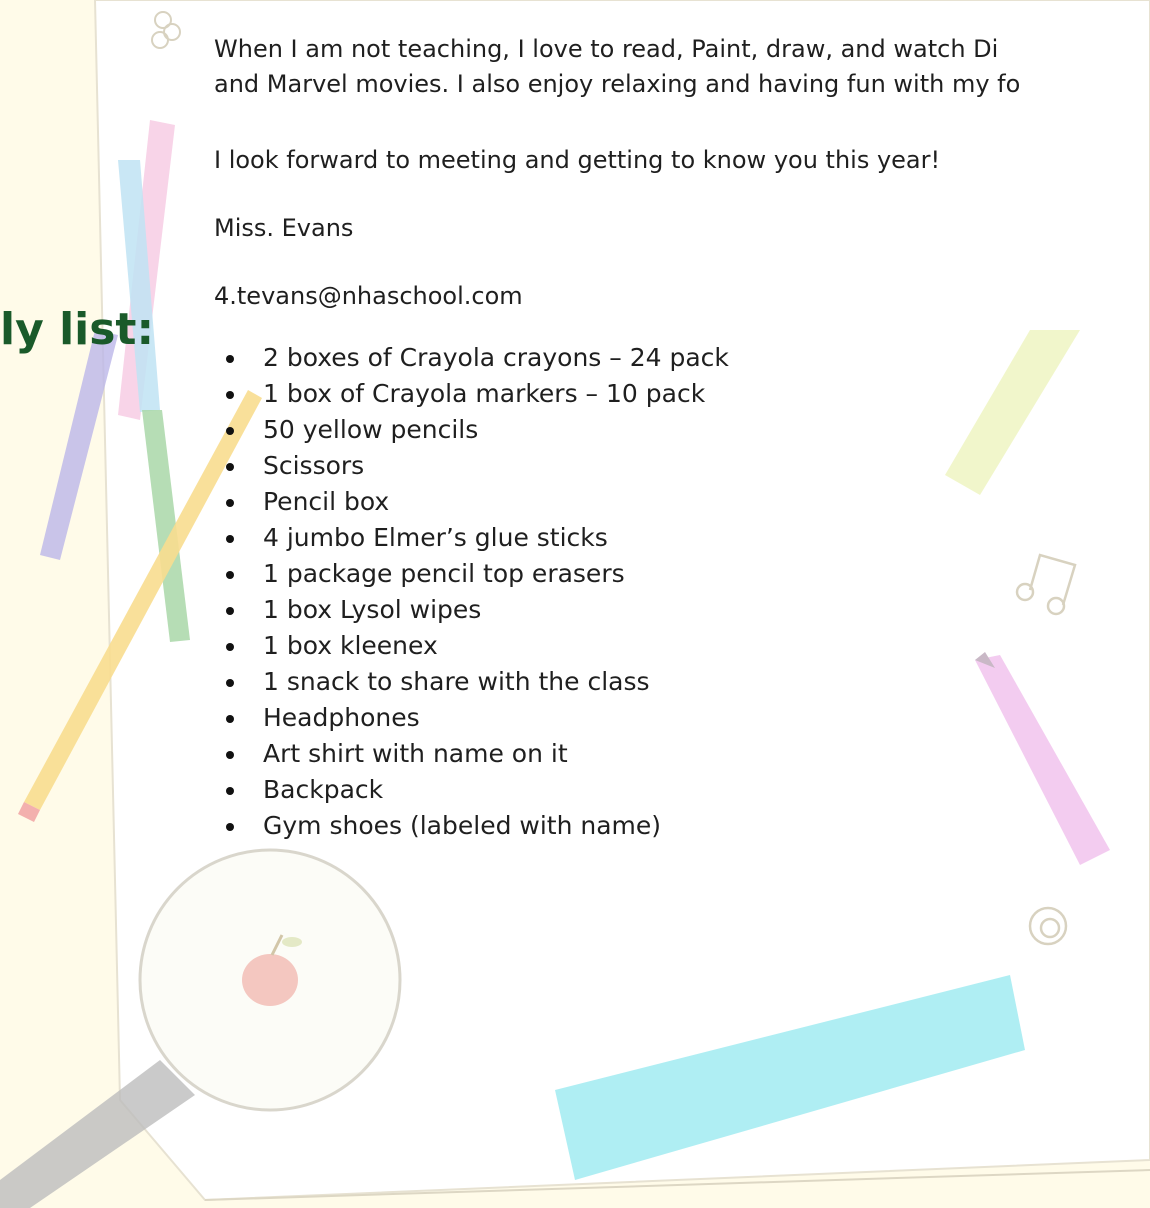 This screenshot has width=1150, height=1208. I want to click on list-item-text: 4 jumbo Elmer’s glue sticks, so click(435, 537).